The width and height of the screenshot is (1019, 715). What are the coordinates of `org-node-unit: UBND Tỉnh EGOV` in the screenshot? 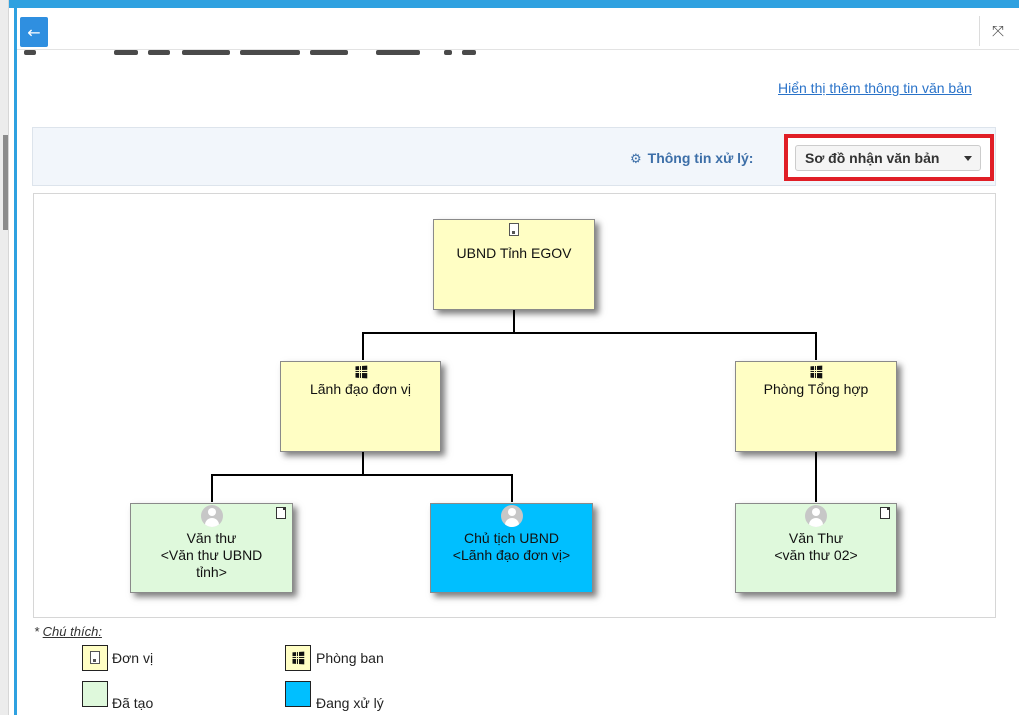 It's located at (514, 264).